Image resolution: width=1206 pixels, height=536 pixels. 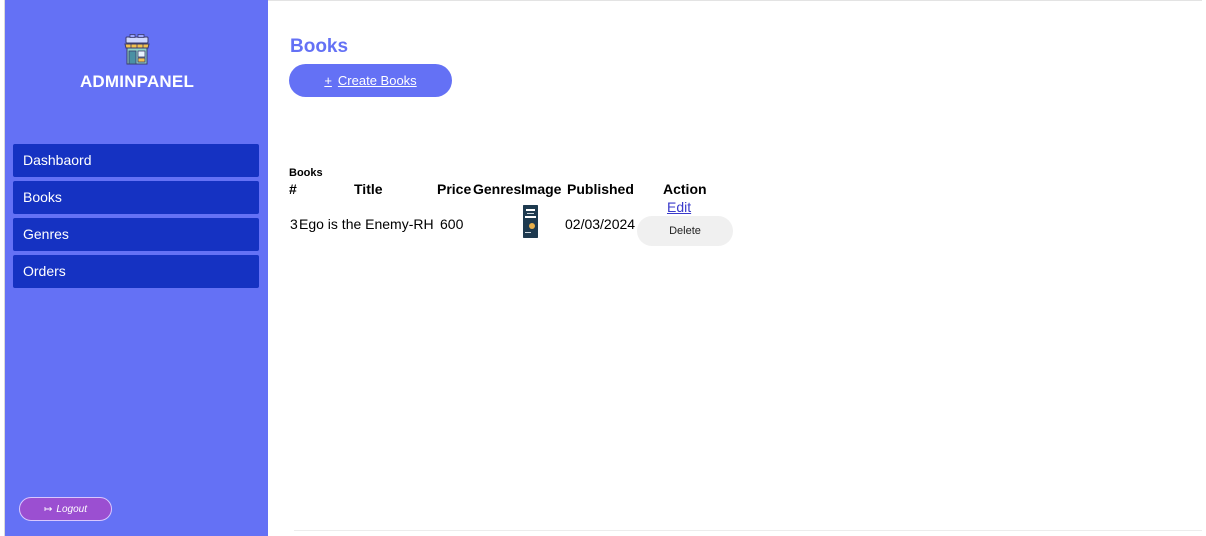 I want to click on brand: ADMINPANEL, so click(x=137, y=63).